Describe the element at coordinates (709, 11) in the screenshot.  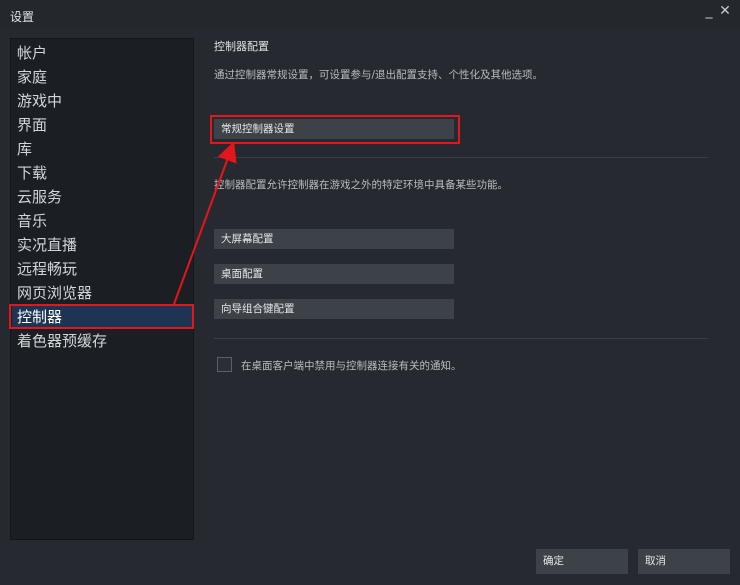
I see `minimize-icon: _` at that location.